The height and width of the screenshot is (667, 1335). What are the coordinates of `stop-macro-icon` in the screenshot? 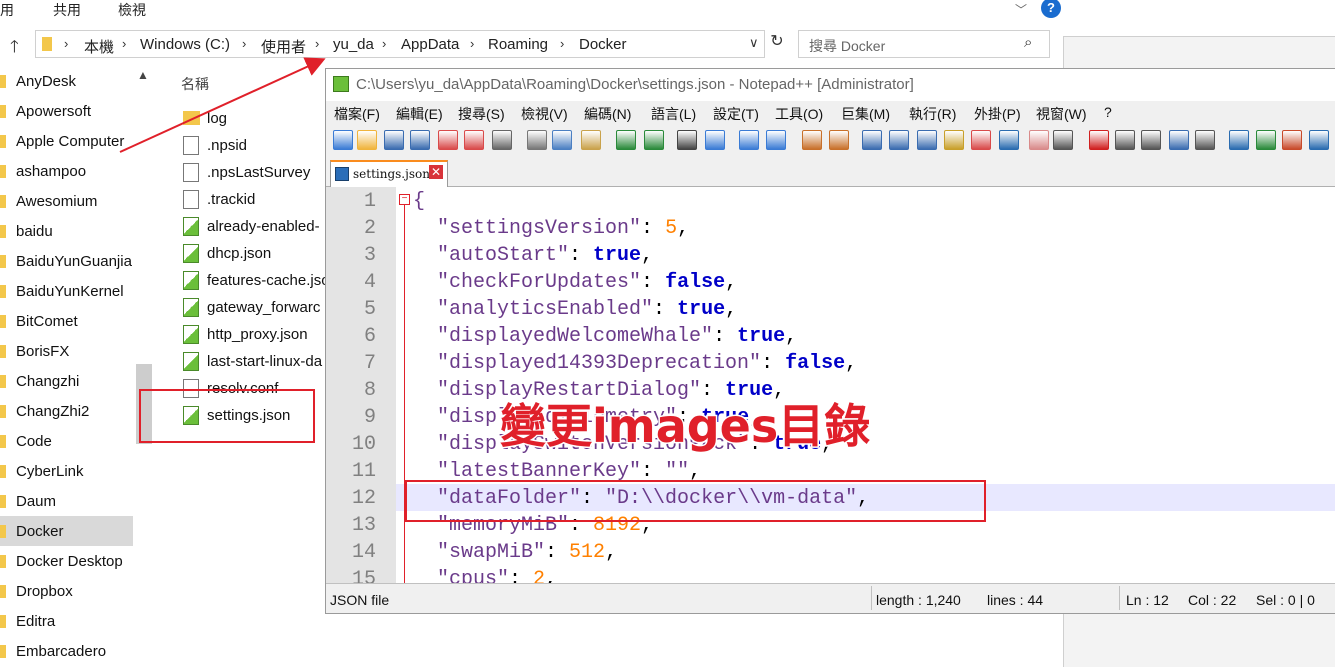 It's located at (1125, 140).